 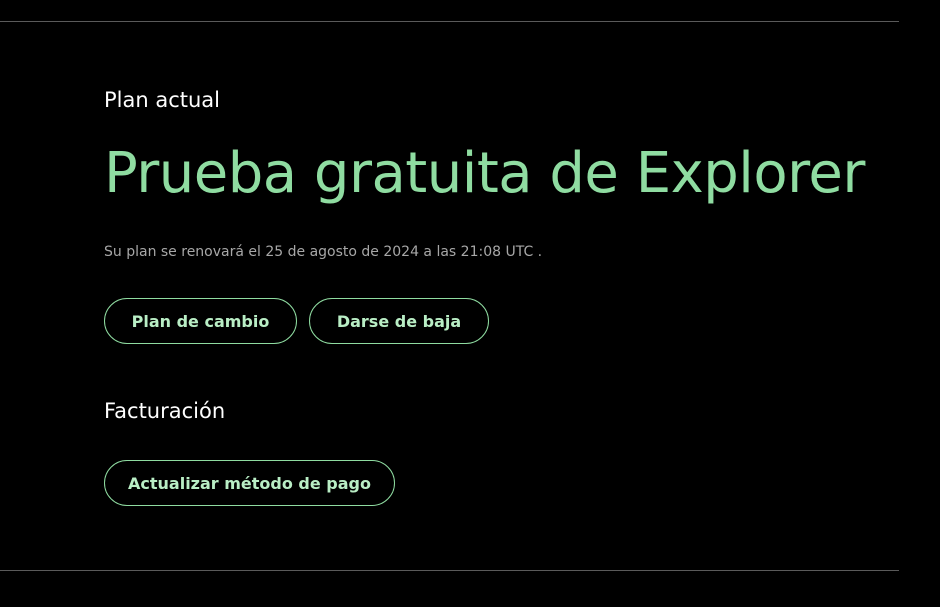 What do you see at coordinates (399, 321) in the screenshot?
I see `cancel-subscription-button: Darse de baja` at bounding box center [399, 321].